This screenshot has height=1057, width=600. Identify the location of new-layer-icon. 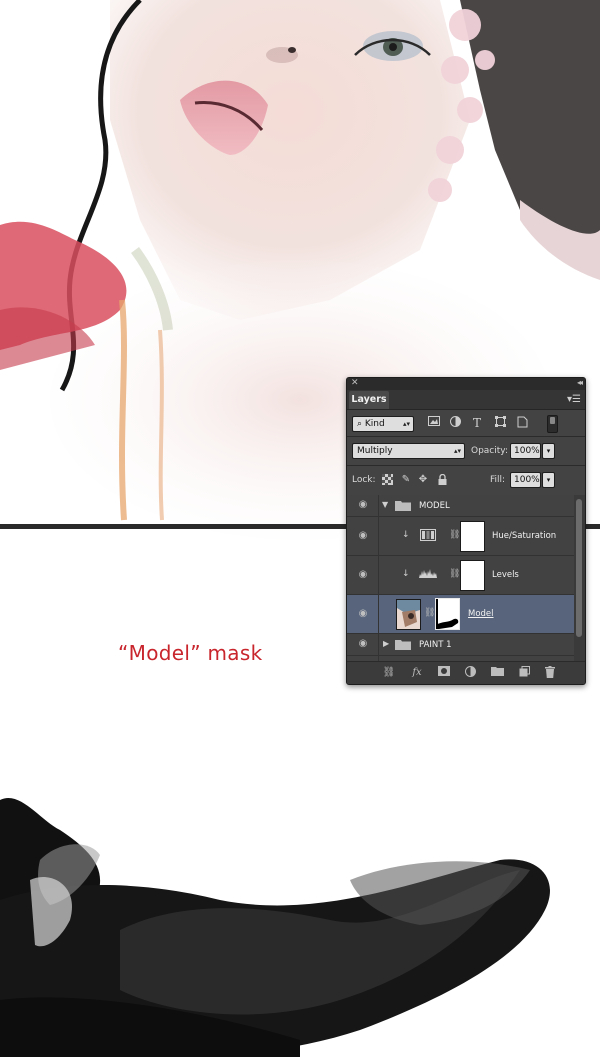
(524, 673).